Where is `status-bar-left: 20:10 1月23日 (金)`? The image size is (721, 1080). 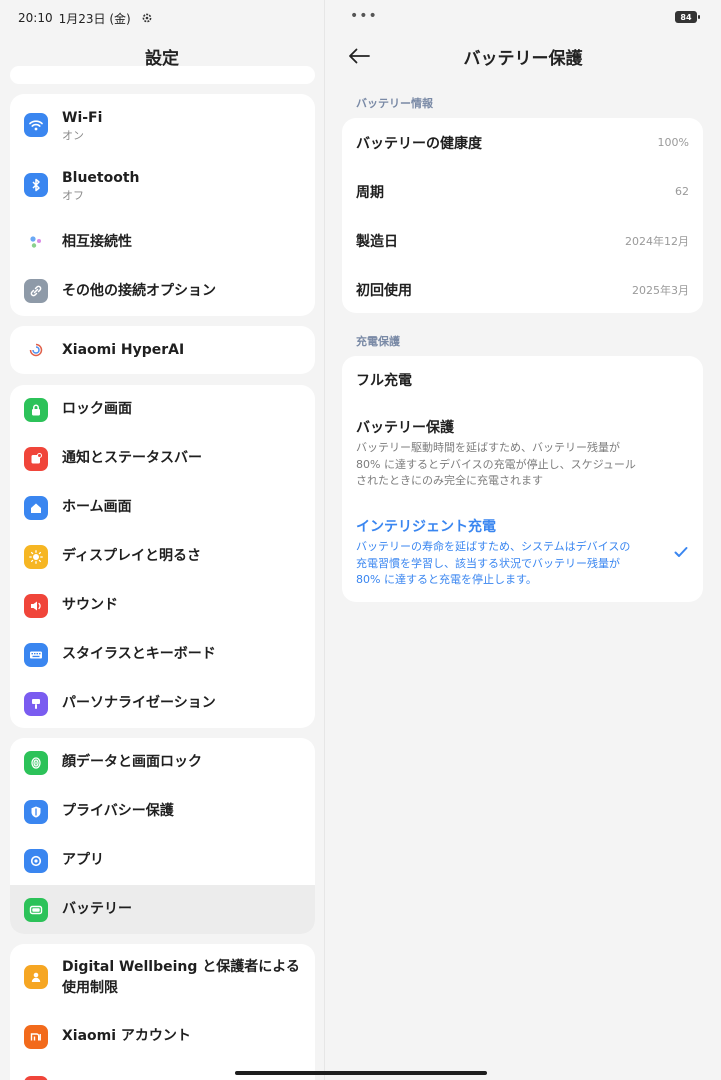 status-bar-left: 20:10 1月23日 (金) is located at coordinates (85, 18).